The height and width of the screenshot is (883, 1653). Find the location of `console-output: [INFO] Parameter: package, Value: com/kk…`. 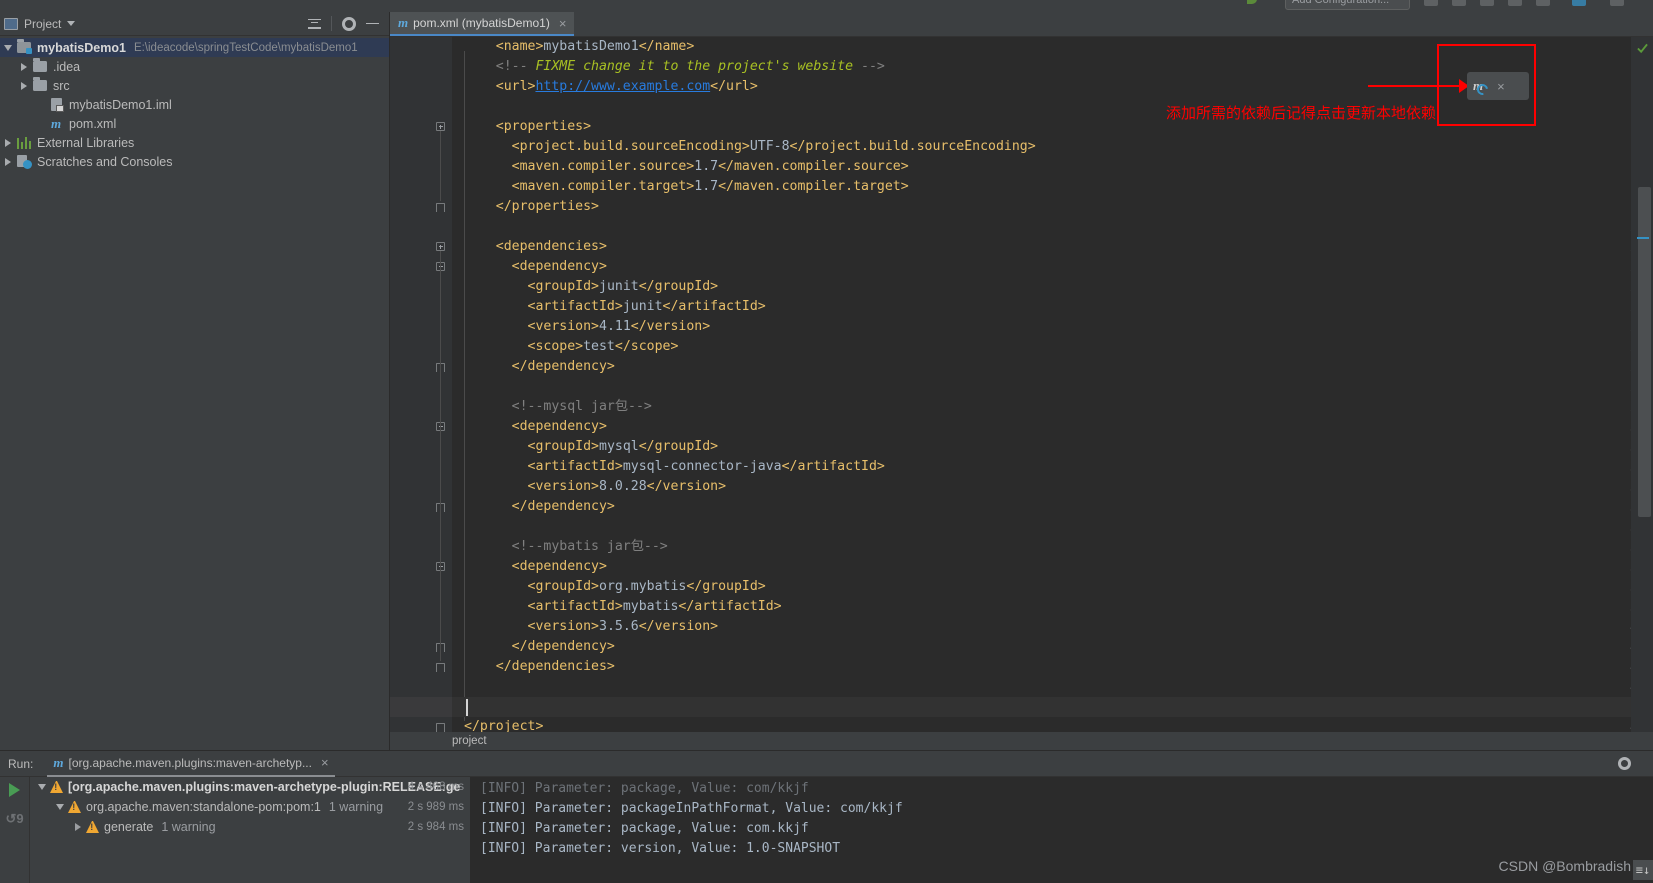

console-output: [INFO] Parameter: package, Value: com/kk… is located at coordinates (1061, 830).